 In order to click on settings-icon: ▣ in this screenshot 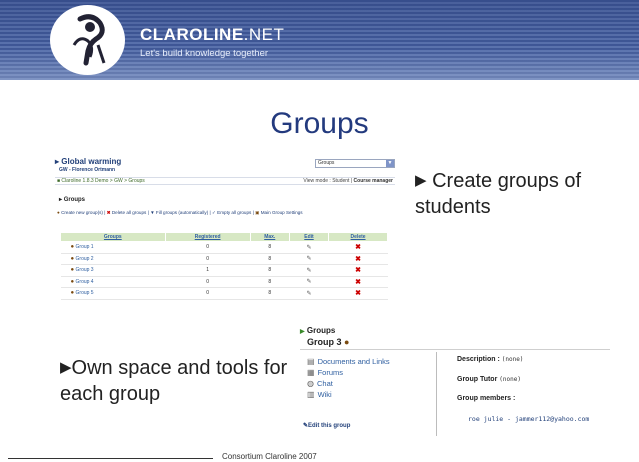, I will do `click(257, 212)`.